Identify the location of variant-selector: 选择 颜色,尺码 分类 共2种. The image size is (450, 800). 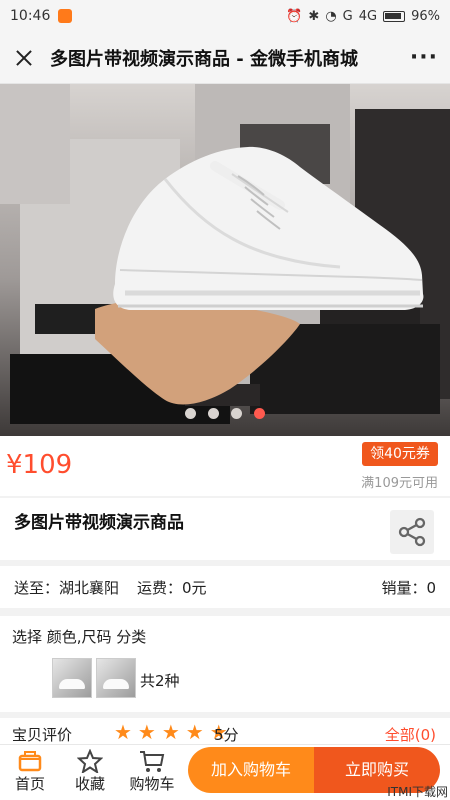
(225, 664).